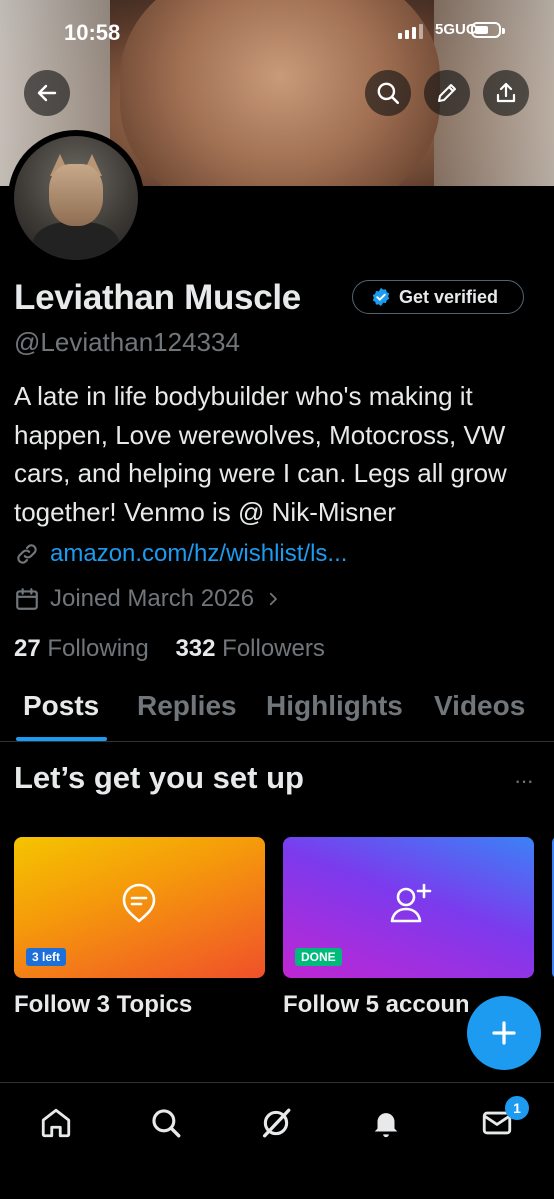  I want to click on avatar, so click(76, 198).